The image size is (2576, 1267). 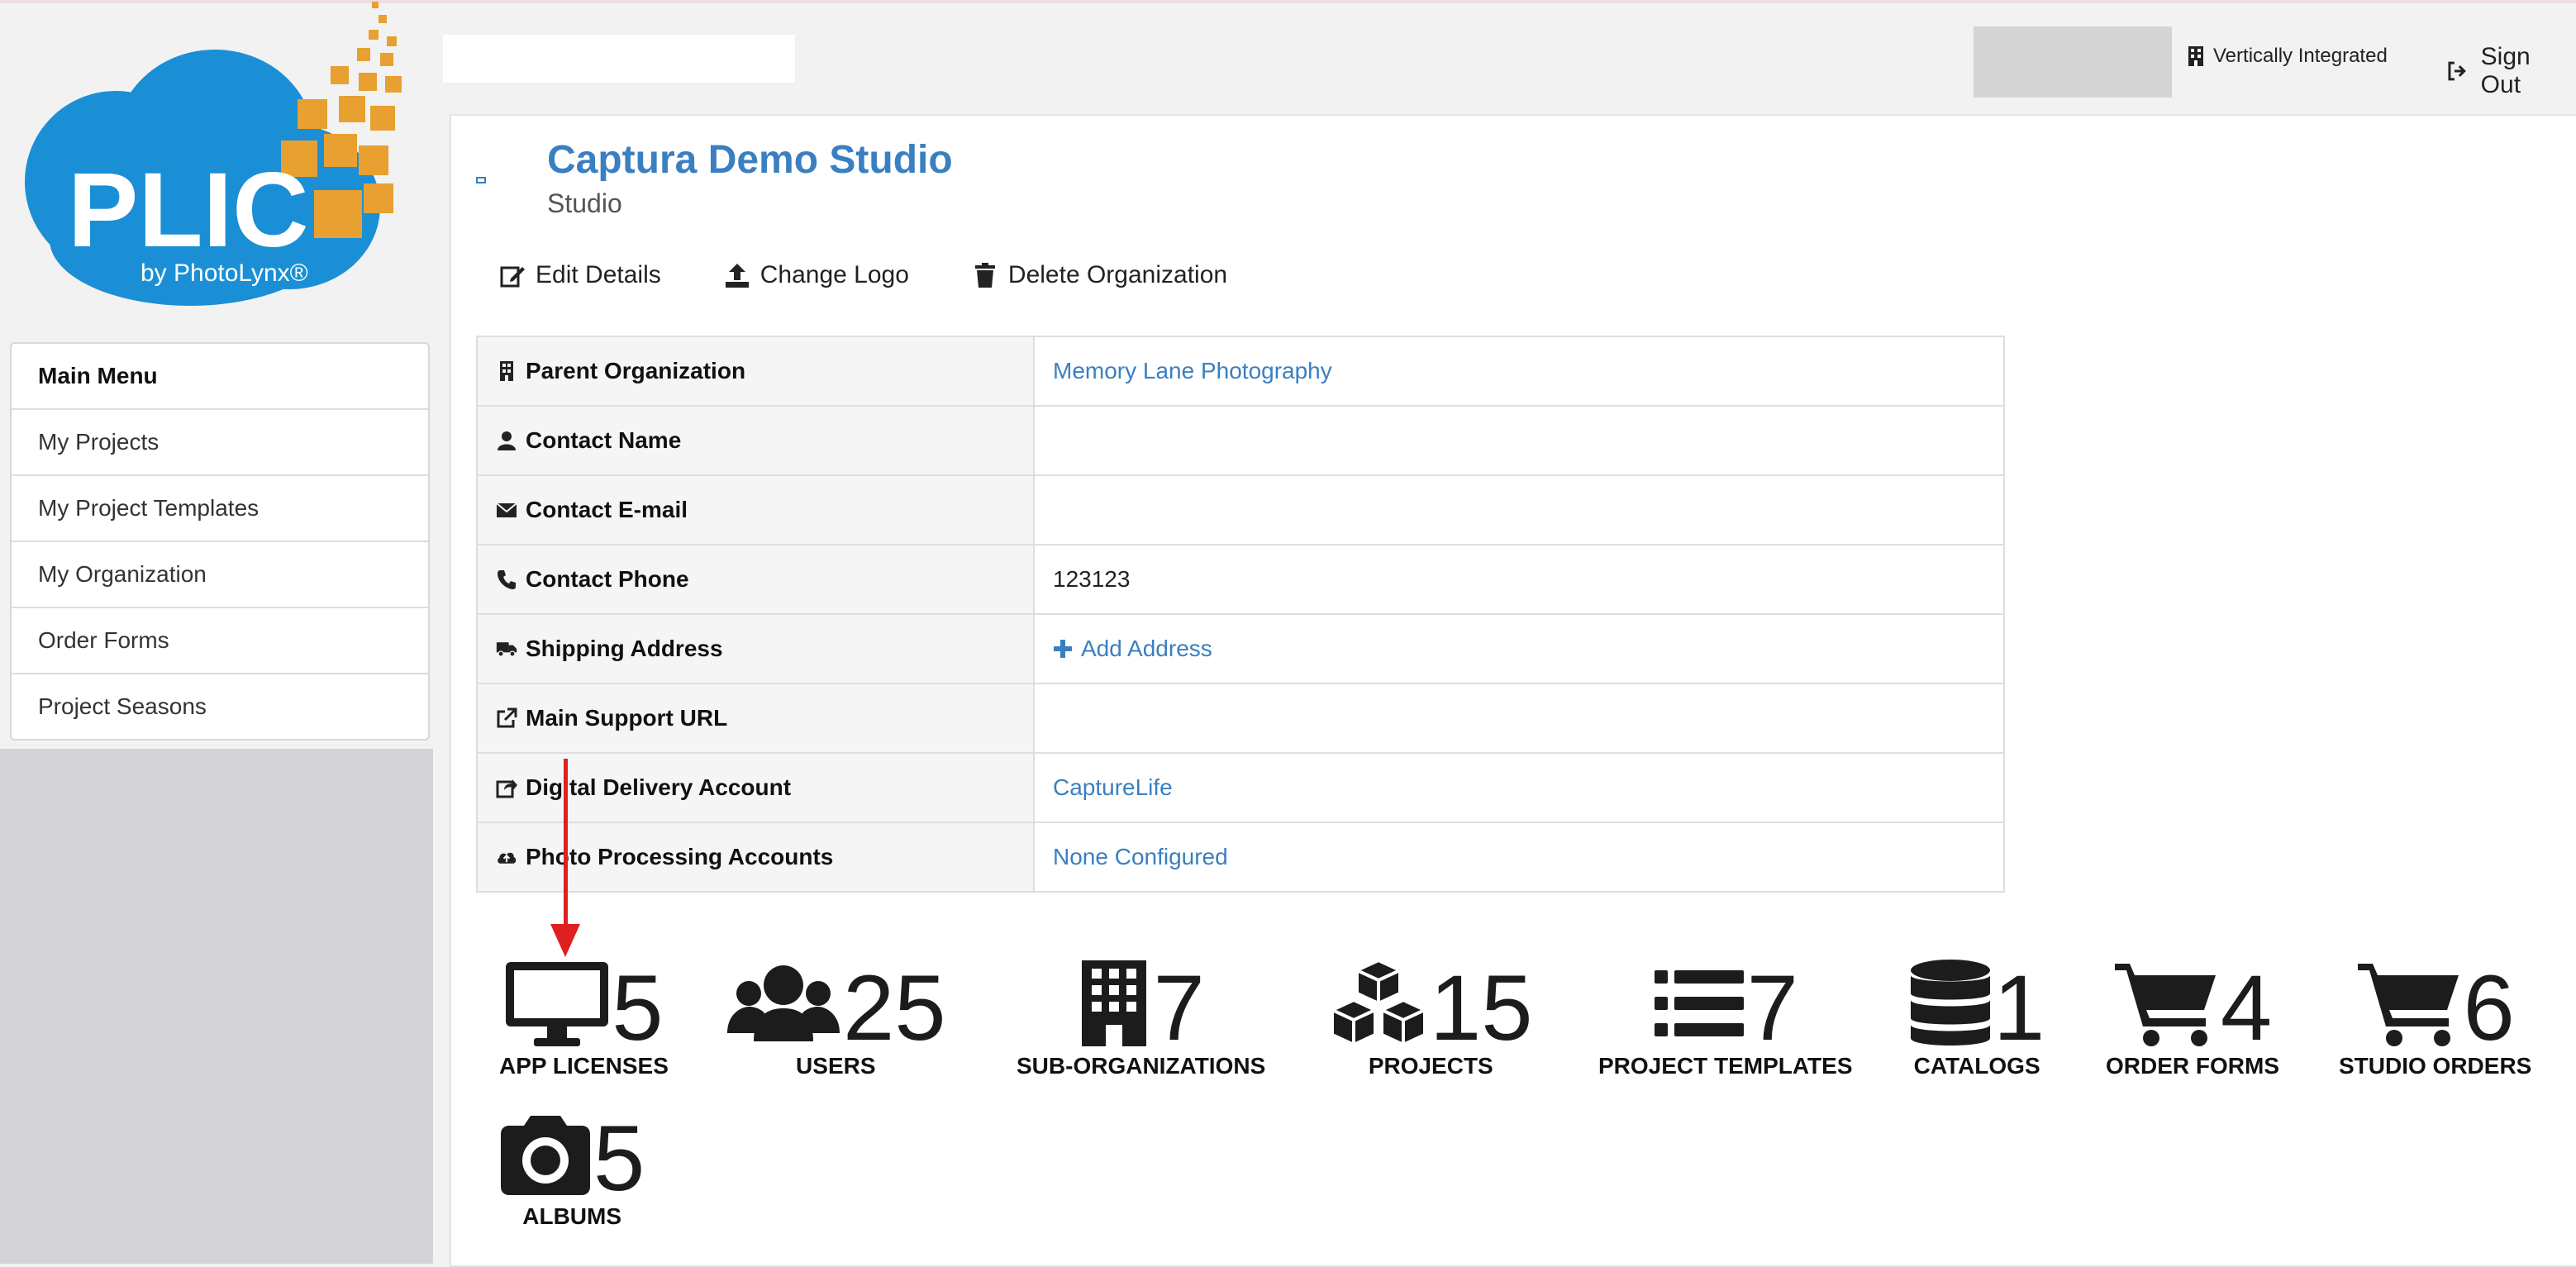 What do you see at coordinates (507, 510) in the screenshot?
I see `envelope-icon` at bounding box center [507, 510].